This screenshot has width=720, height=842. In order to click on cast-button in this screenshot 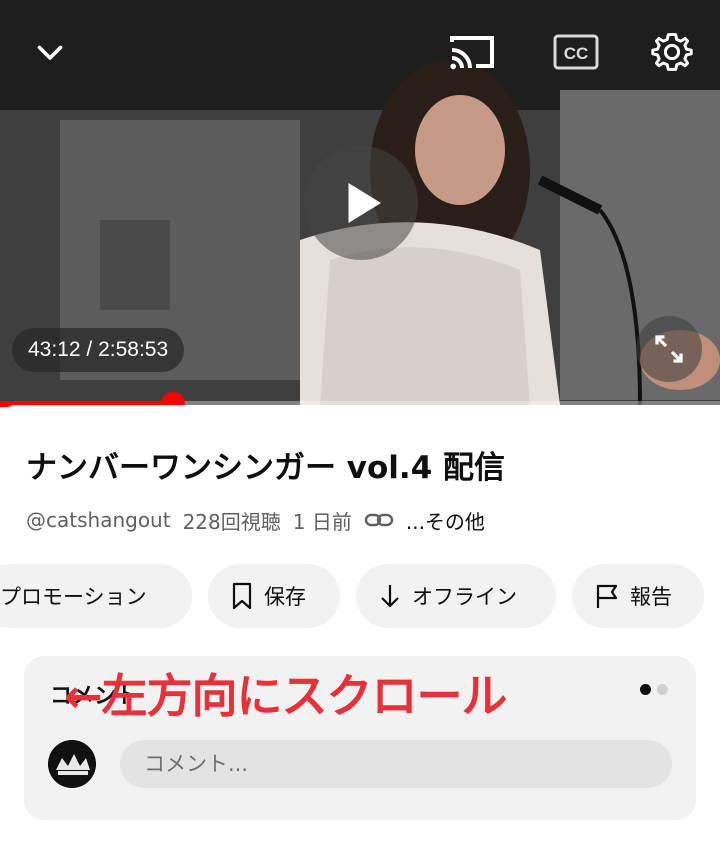, I will do `click(472, 52)`.